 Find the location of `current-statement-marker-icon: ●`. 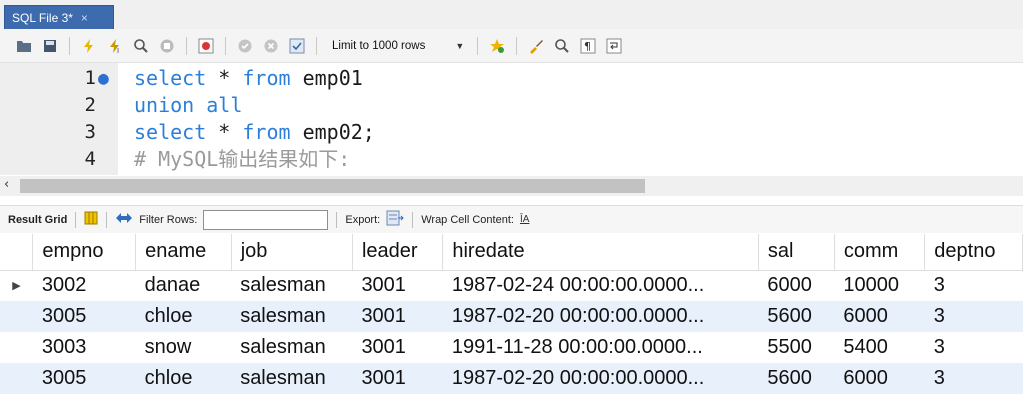

current-statement-marker-icon: ● is located at coordinates (103, 78).